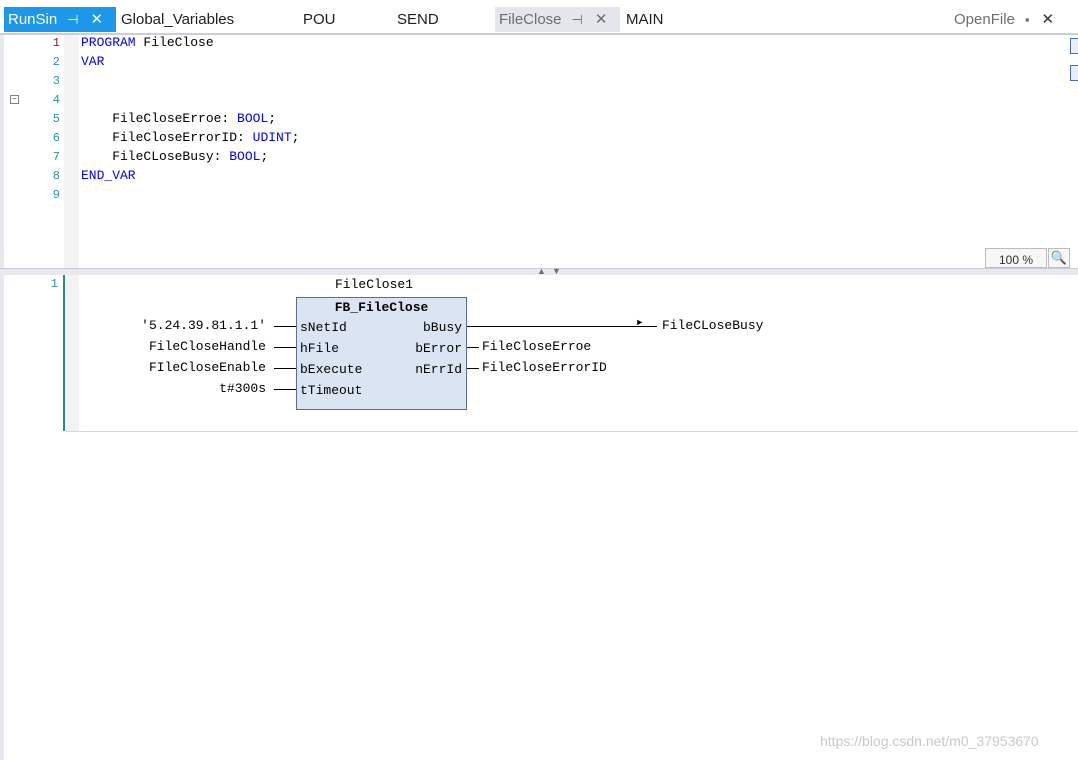 The width and height of the screenshot is (1078, 760). I want to click on tab-label: FileClose, so click(530, 19).